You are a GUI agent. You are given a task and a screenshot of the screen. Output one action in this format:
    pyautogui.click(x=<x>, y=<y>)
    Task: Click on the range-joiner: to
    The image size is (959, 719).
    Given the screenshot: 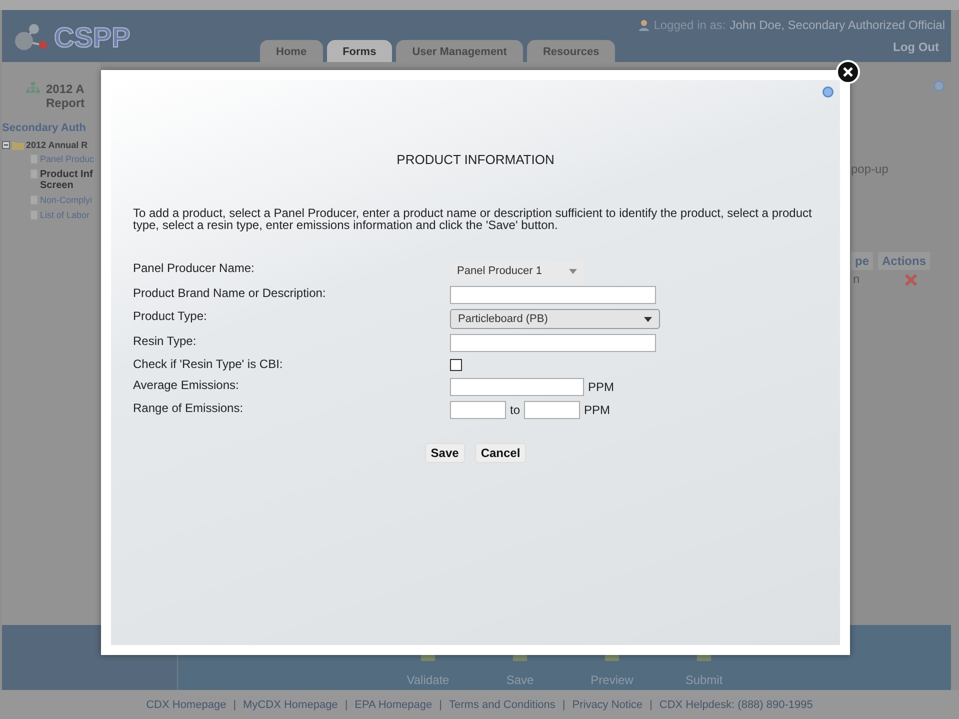 What is the action you would take?
    pyautogui.click(x=515, y=410)
    